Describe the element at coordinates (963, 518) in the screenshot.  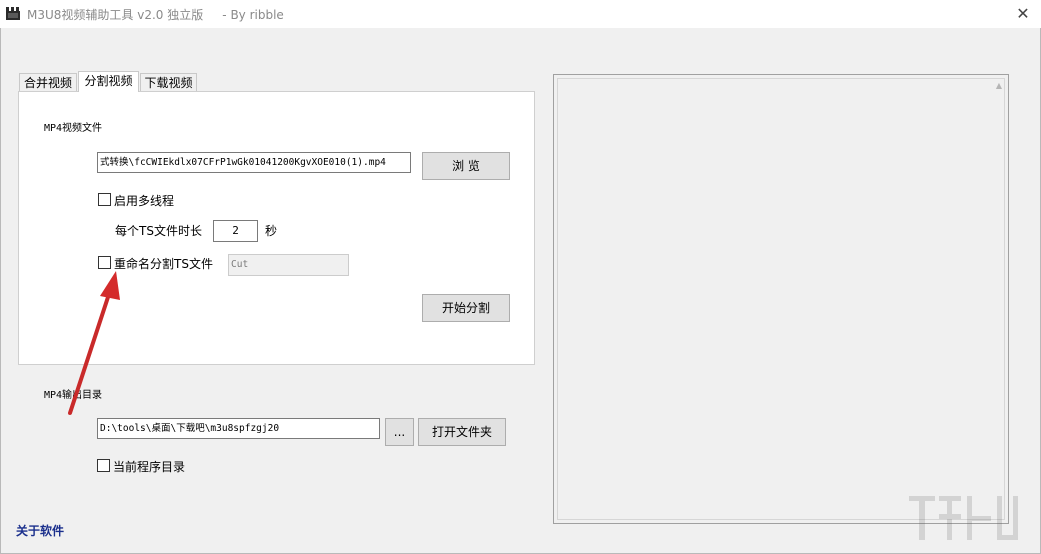
I see `watermark-logo-icon` at that location.